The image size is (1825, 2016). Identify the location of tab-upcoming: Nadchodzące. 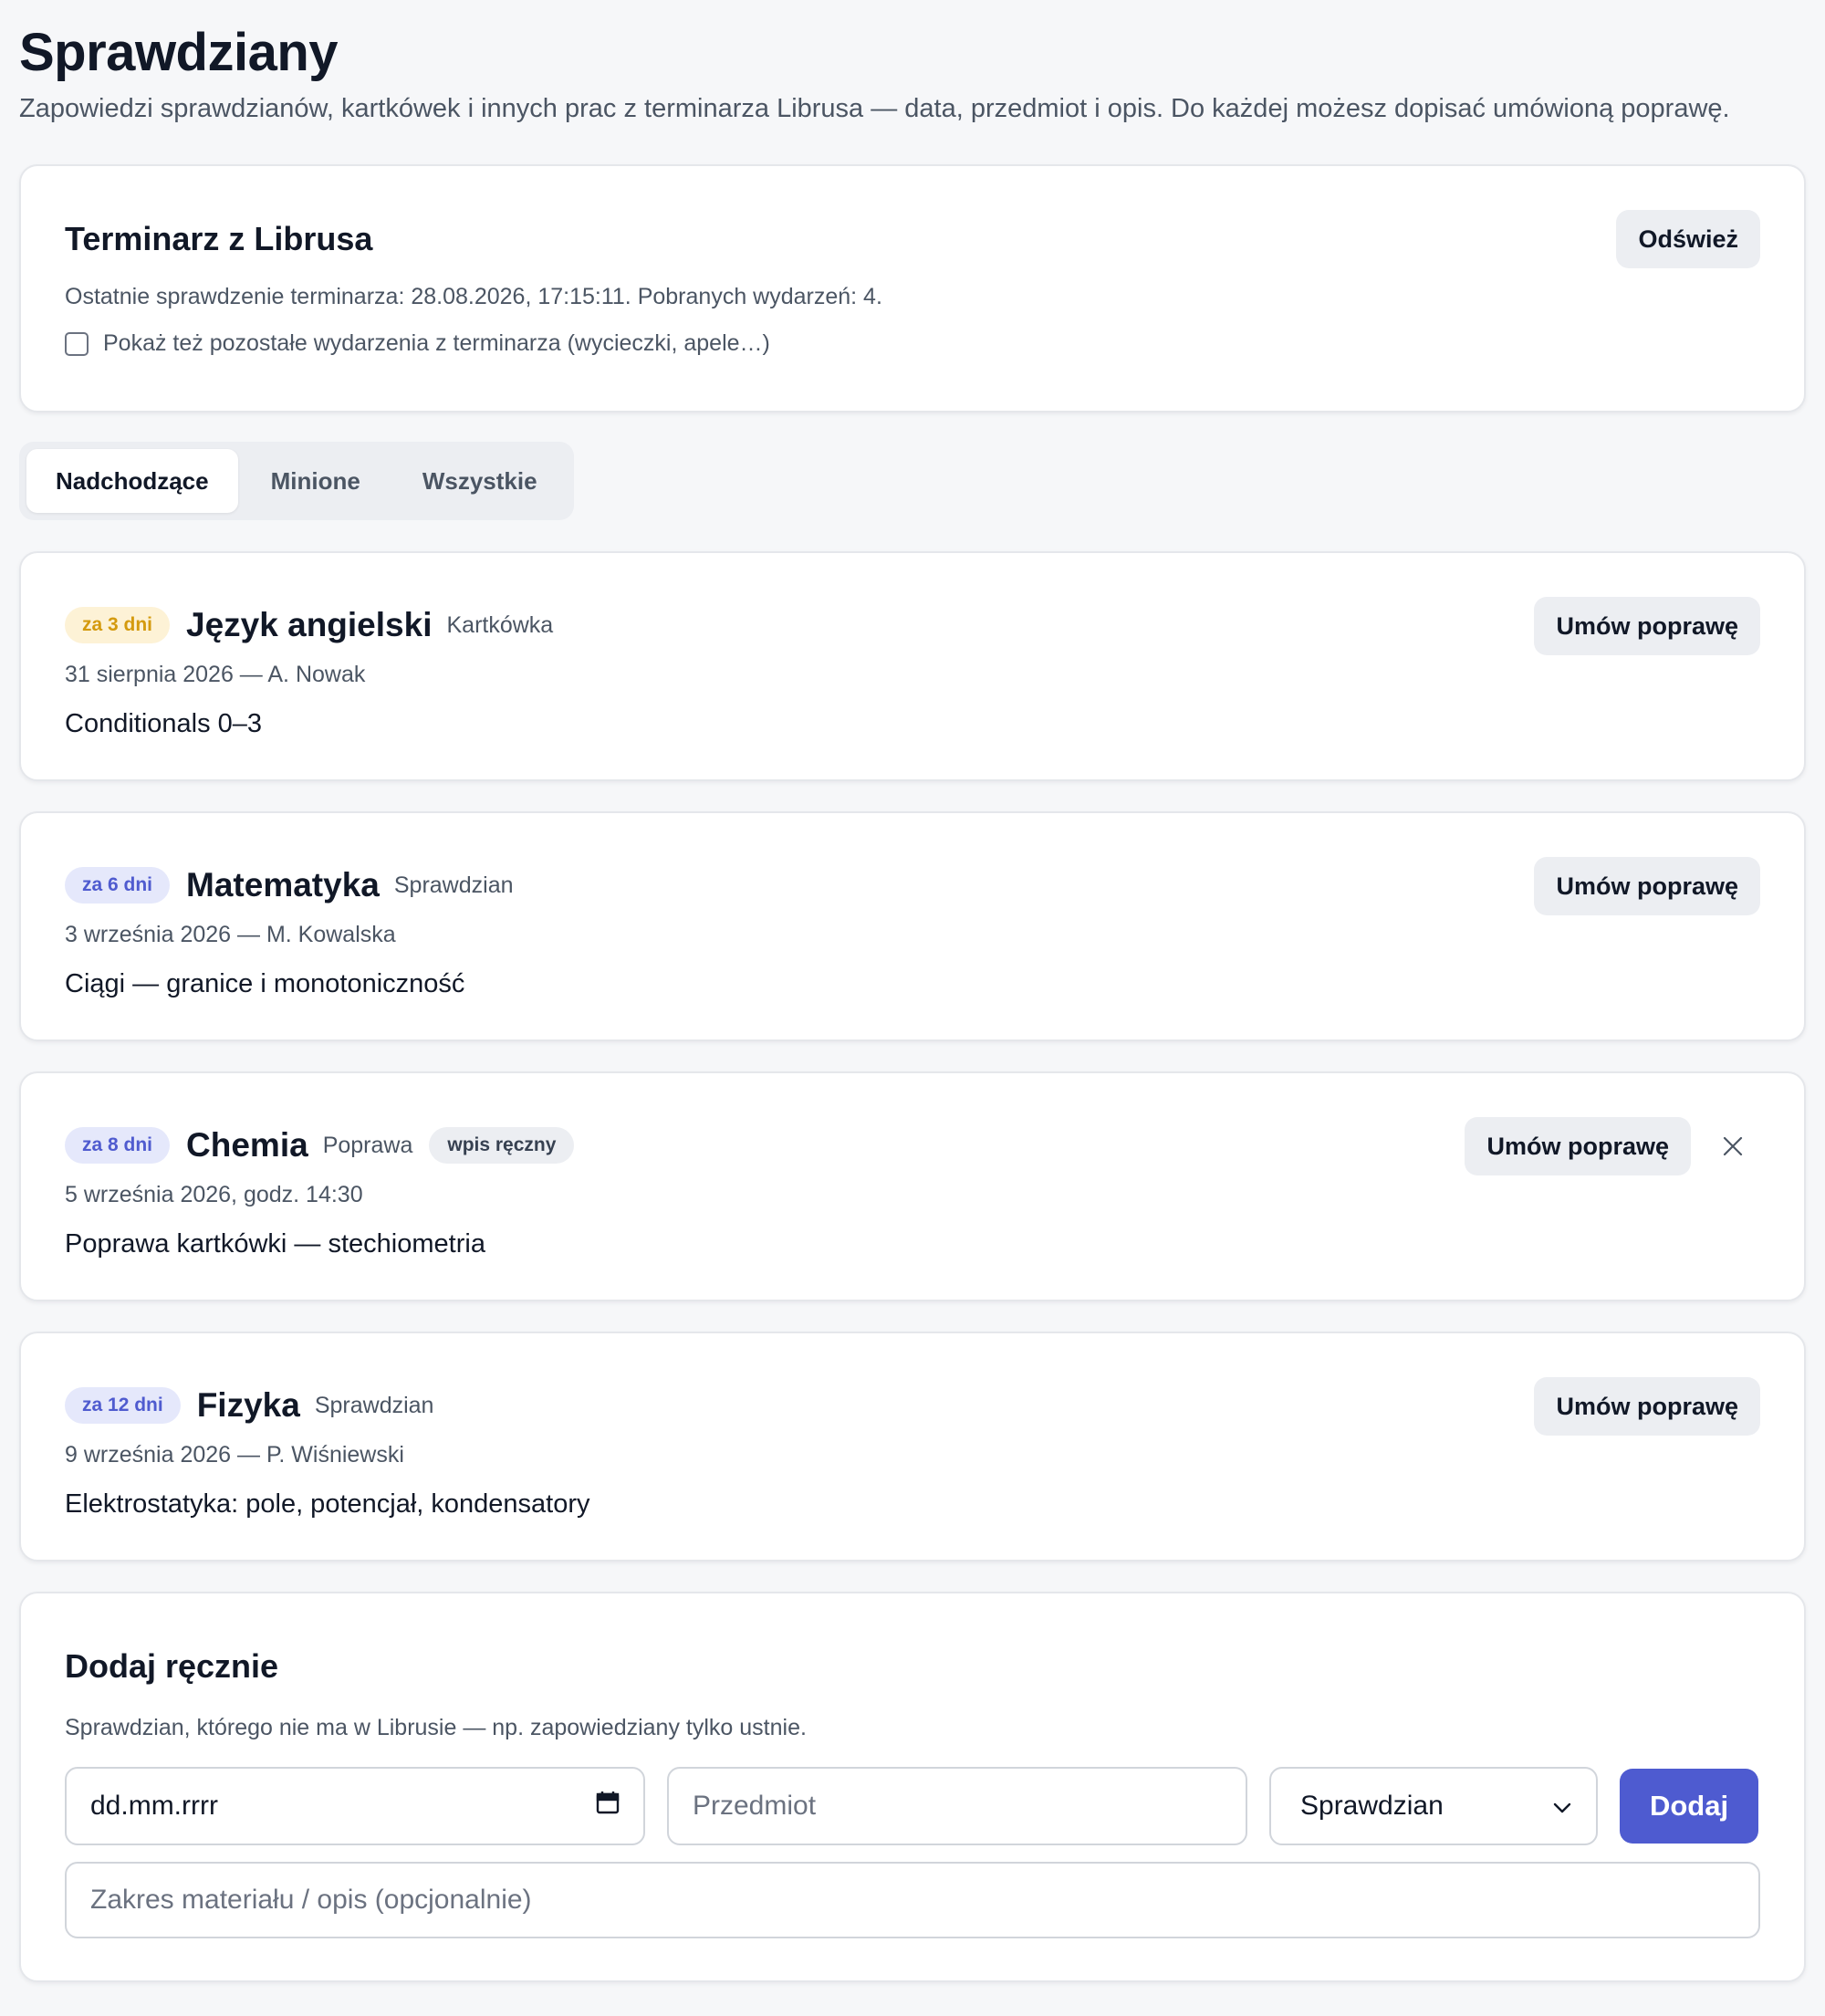
(132, 481).